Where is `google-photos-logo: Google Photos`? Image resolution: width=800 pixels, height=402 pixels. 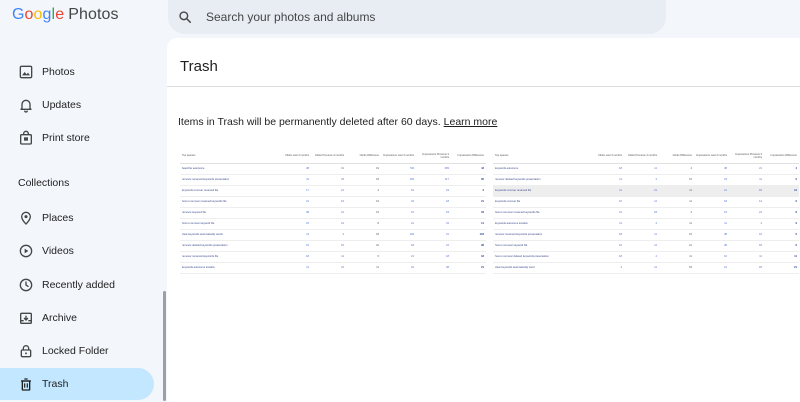 google-photos-logo: Google Photos is located at coordinates (65, 15).